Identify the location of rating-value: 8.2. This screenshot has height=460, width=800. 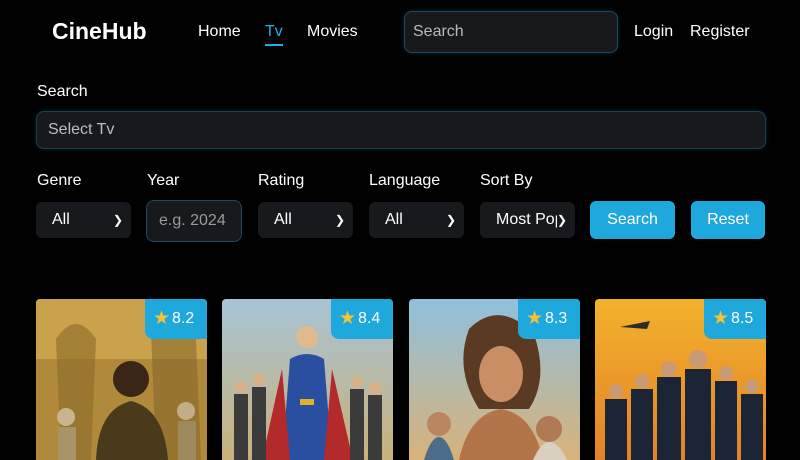
(183, 318).